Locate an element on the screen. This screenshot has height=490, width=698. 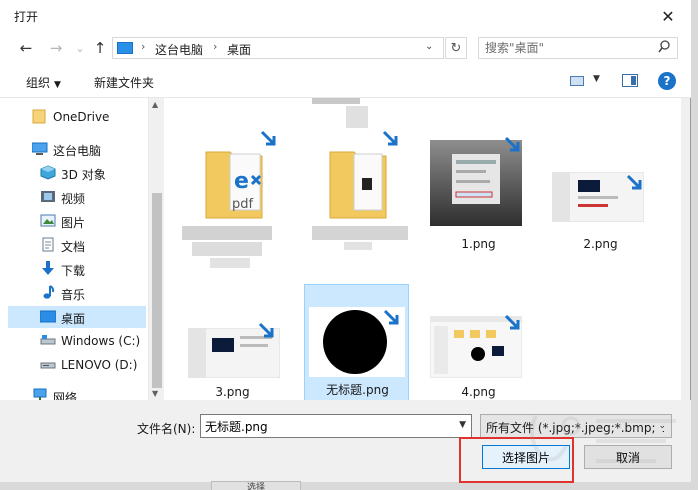
sidebar-item-label: Windows (C:) is located at coordinates (101, 341).